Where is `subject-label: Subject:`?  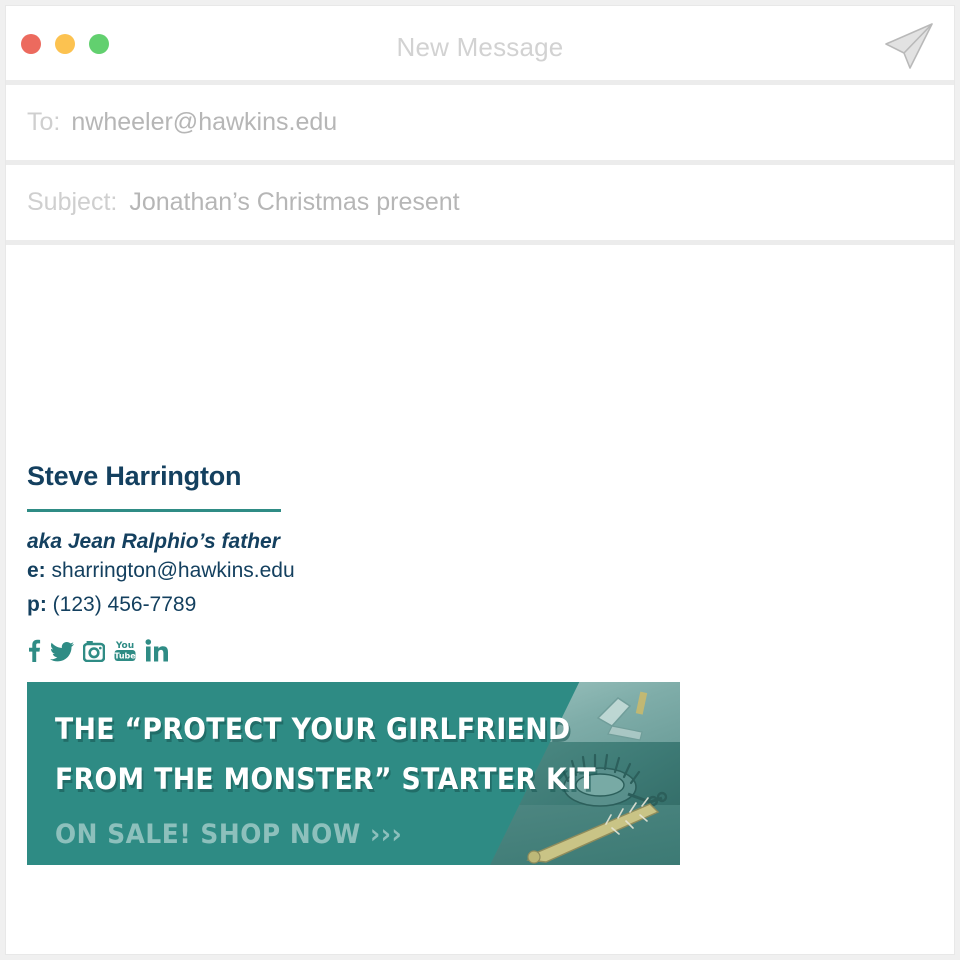
subject-label: Subject: is located at coordinates (72, 202).